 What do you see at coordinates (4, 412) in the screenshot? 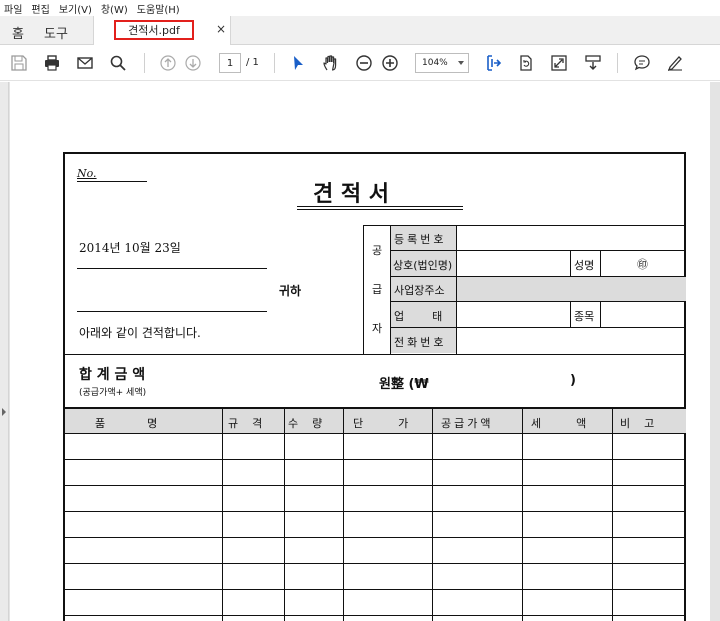
I see `expand-pane-icon` at bounding box center [4, 412].